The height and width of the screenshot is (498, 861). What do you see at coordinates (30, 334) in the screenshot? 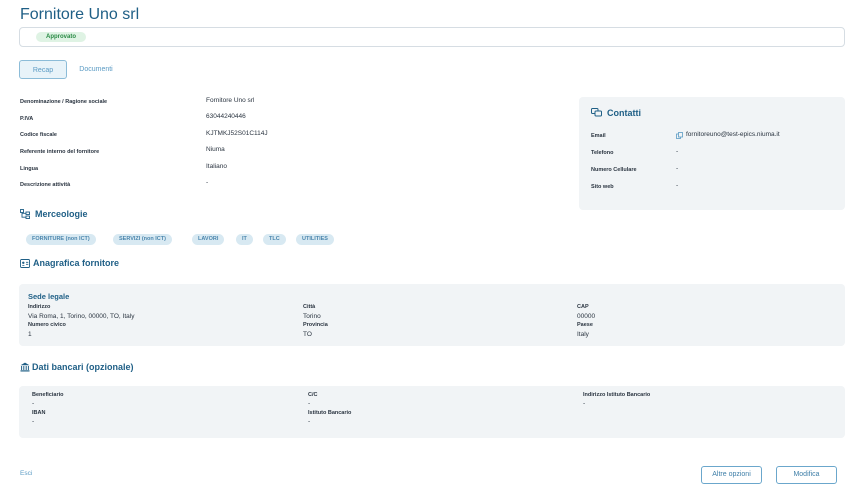
I see `sede-value-numero-civico: 1` at bounding box center [30, 334].